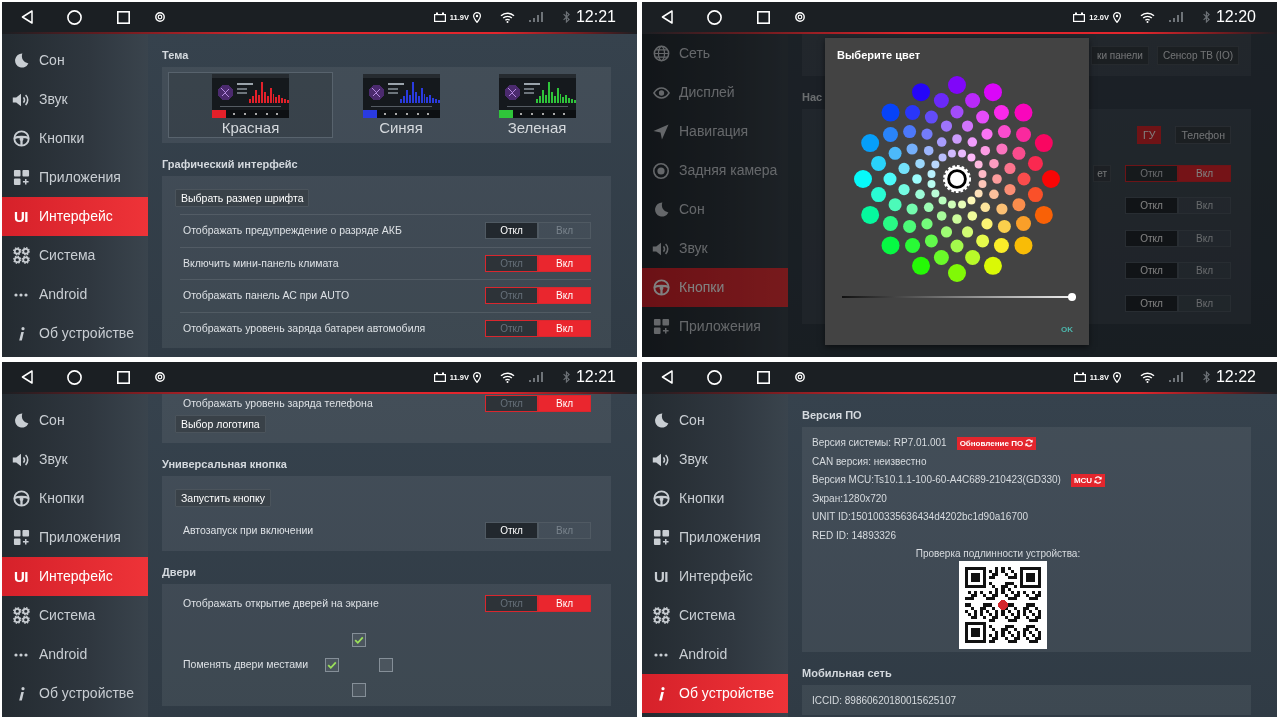 The width and height of the screenshot is (1280, 720). Describe the element at coordinates (715, 287) in the screenshot. I see `sidebar-item: Кнопки` at that location.